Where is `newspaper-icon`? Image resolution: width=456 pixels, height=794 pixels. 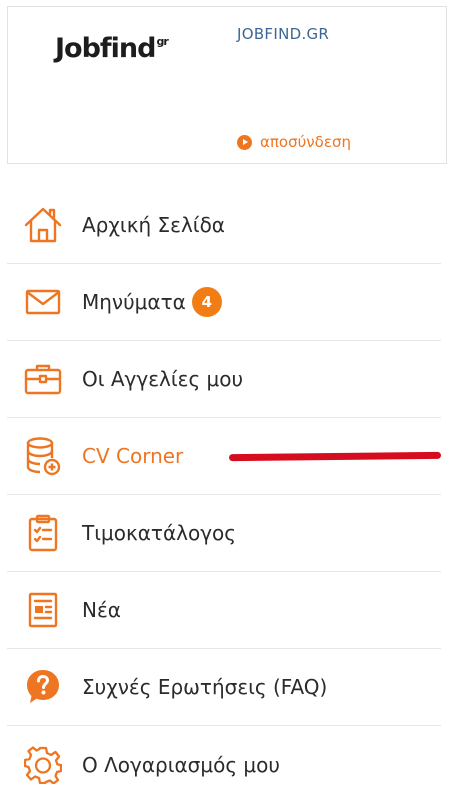
newspaper-icon is located at coordinates (43, 610).